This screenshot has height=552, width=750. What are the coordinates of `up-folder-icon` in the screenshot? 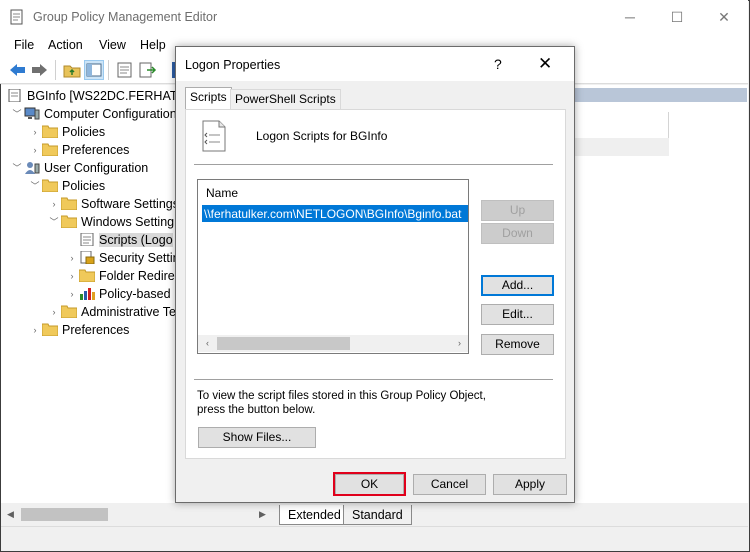 It's located at (72, 70).